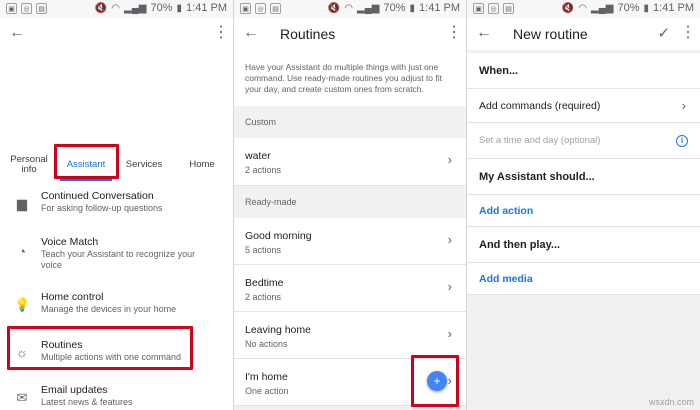 The width and height of the screenshot is (700, 410). I want to click on tab-label: Personal info, so click(29, 164).